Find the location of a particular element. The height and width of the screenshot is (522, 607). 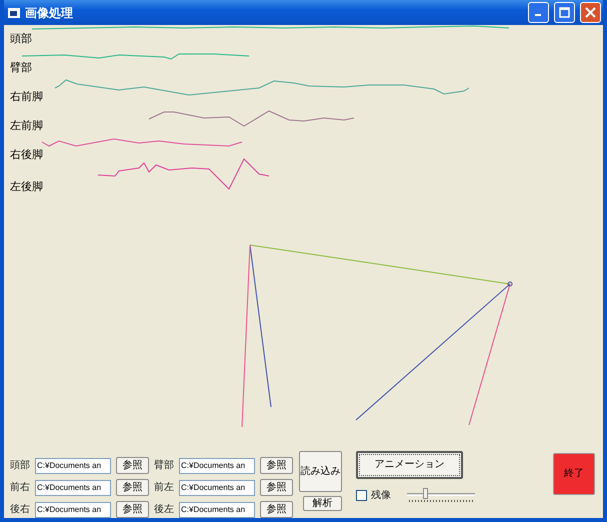

file-label: 前左 is located at coordinates (164, 488).